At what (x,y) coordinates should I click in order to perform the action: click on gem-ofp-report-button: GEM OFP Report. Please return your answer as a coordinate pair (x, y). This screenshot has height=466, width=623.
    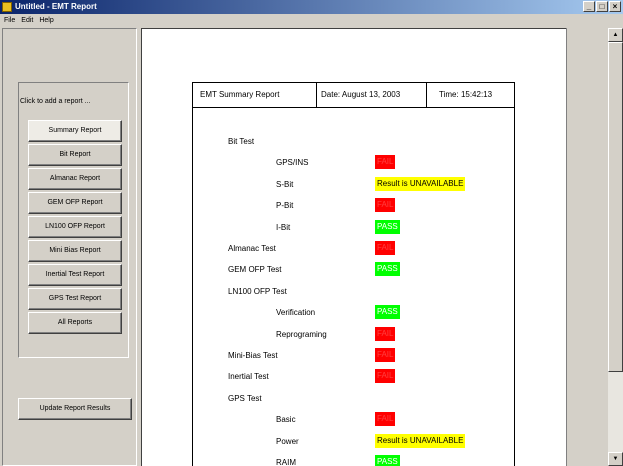
    Looking at the image, I should click on (75, 203).